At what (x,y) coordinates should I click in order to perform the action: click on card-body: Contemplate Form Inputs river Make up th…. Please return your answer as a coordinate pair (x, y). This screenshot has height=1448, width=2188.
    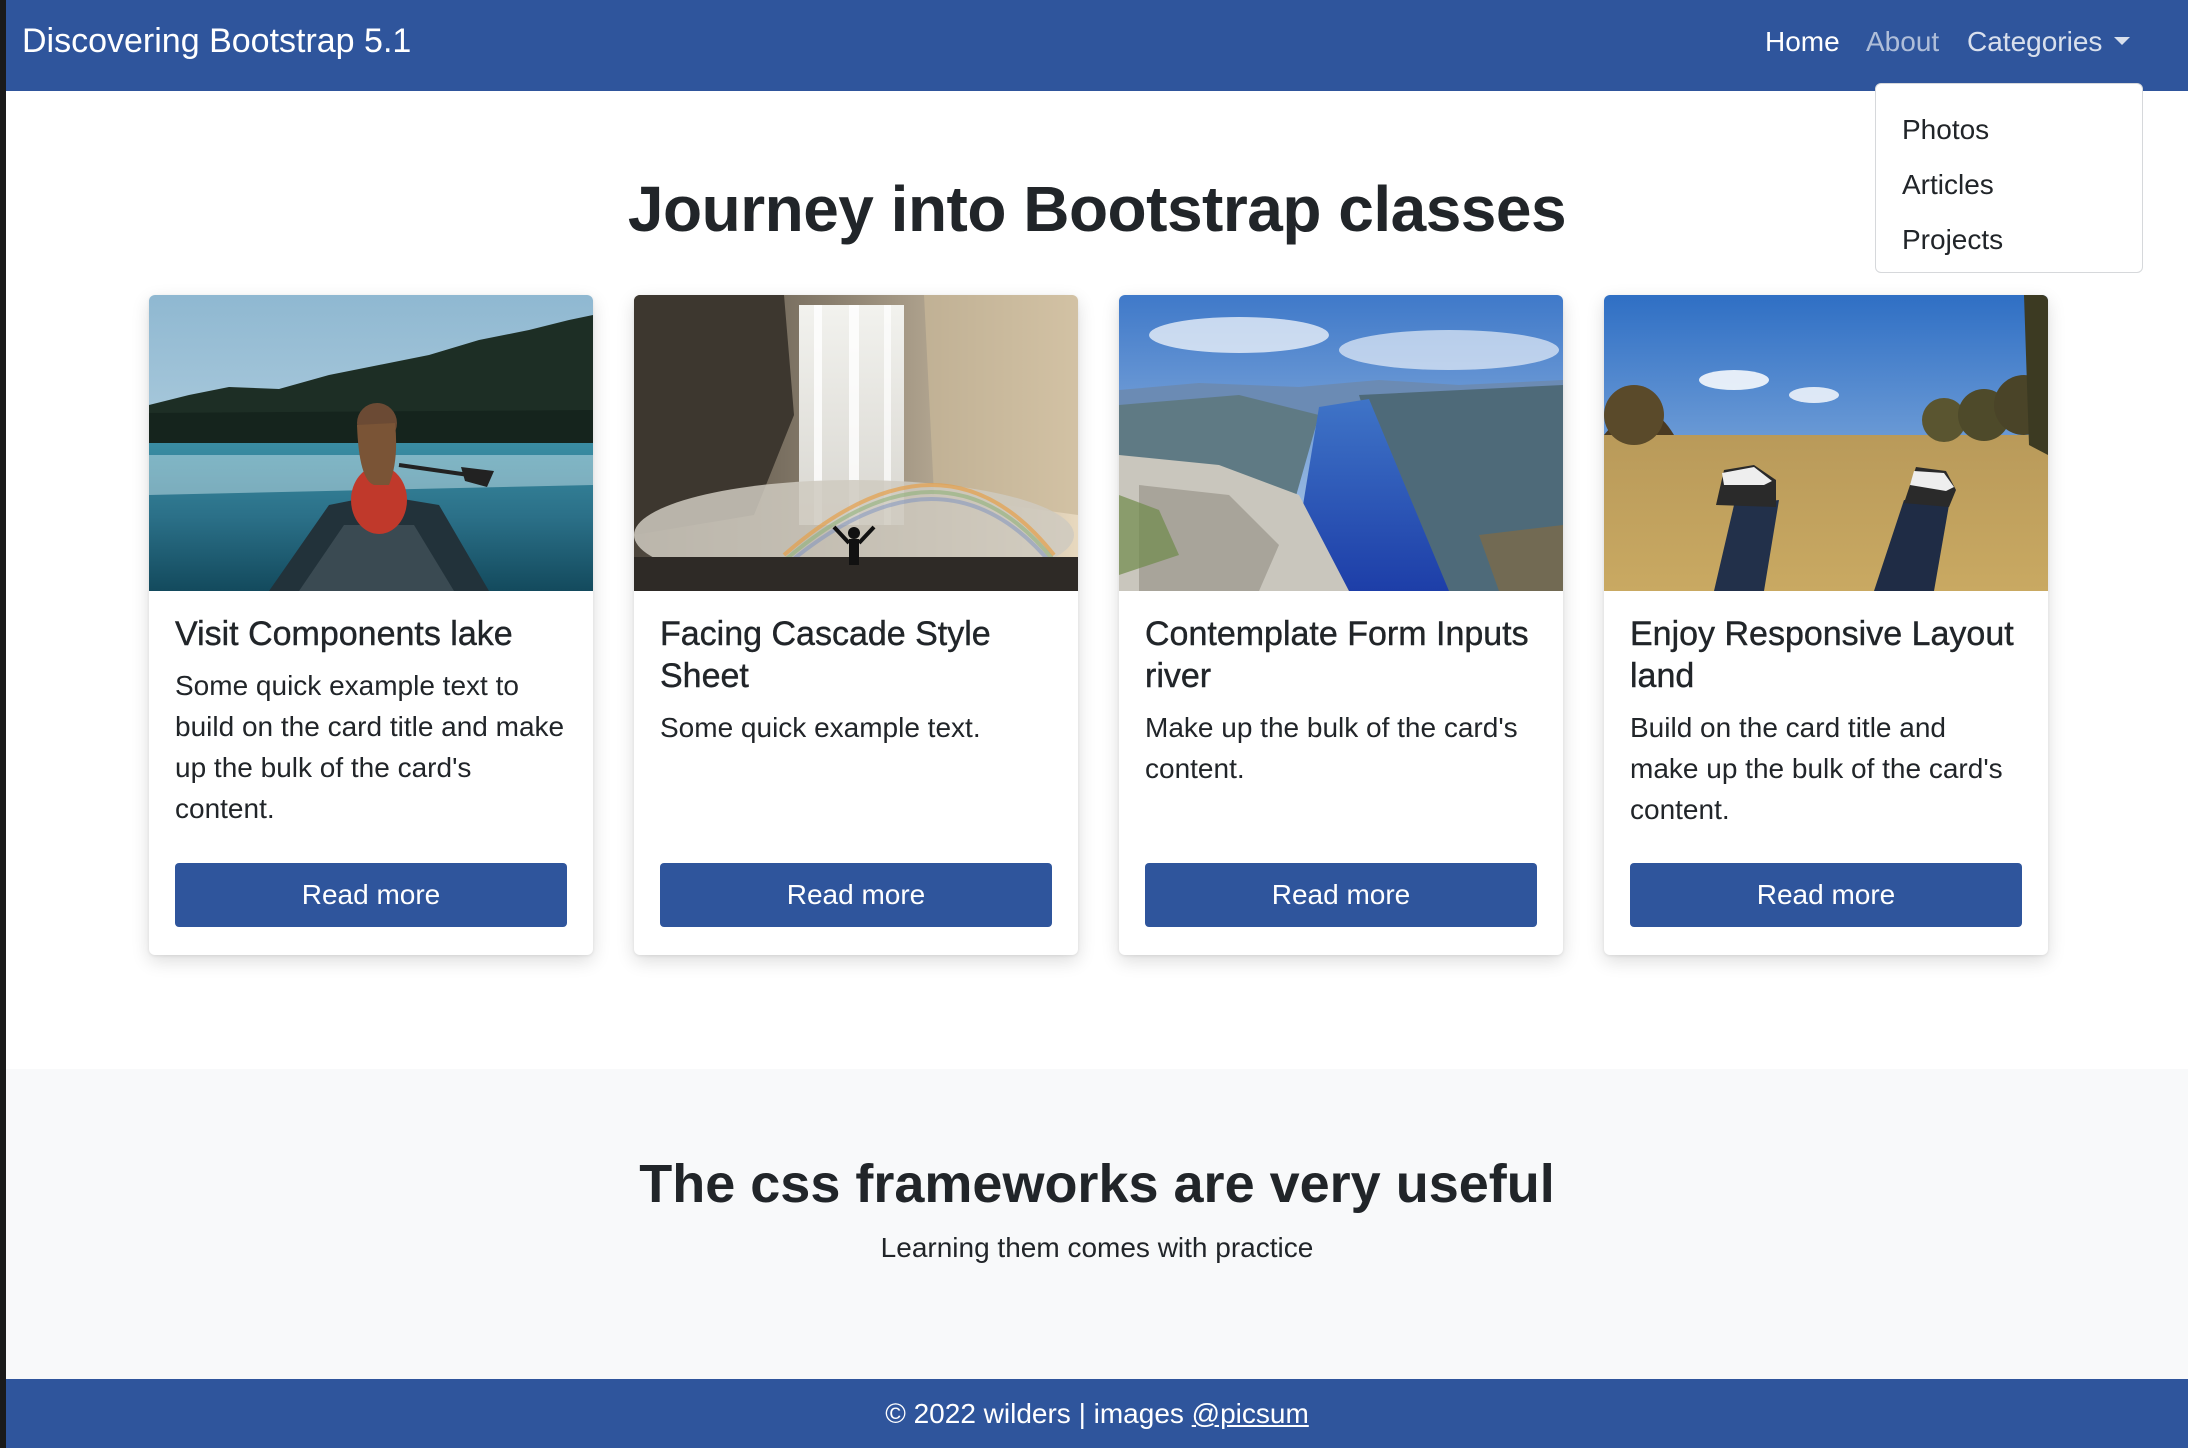
    Looking at the image, I should click on (1341, 701).